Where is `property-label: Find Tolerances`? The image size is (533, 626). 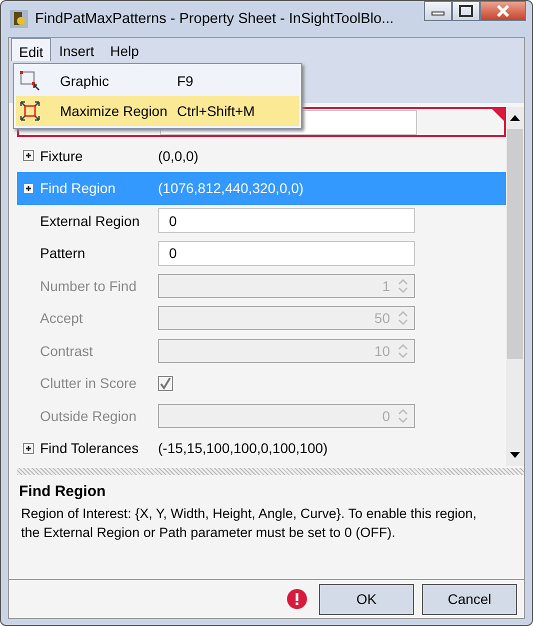
property-label: Find Tolerances is located at coordinates (90, 448).